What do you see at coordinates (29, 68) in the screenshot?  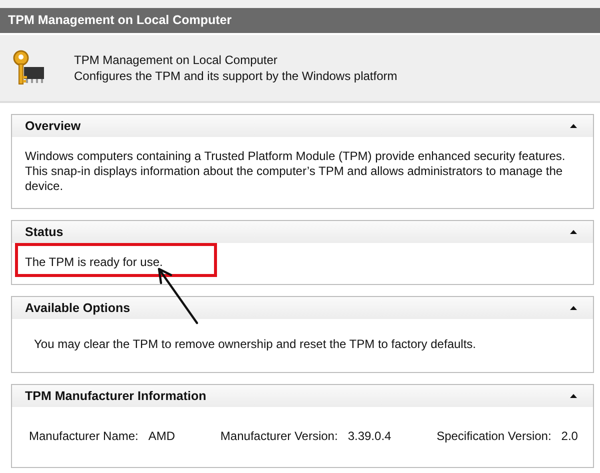 I see `key-chip-icon` at bounding box center [29, 68].